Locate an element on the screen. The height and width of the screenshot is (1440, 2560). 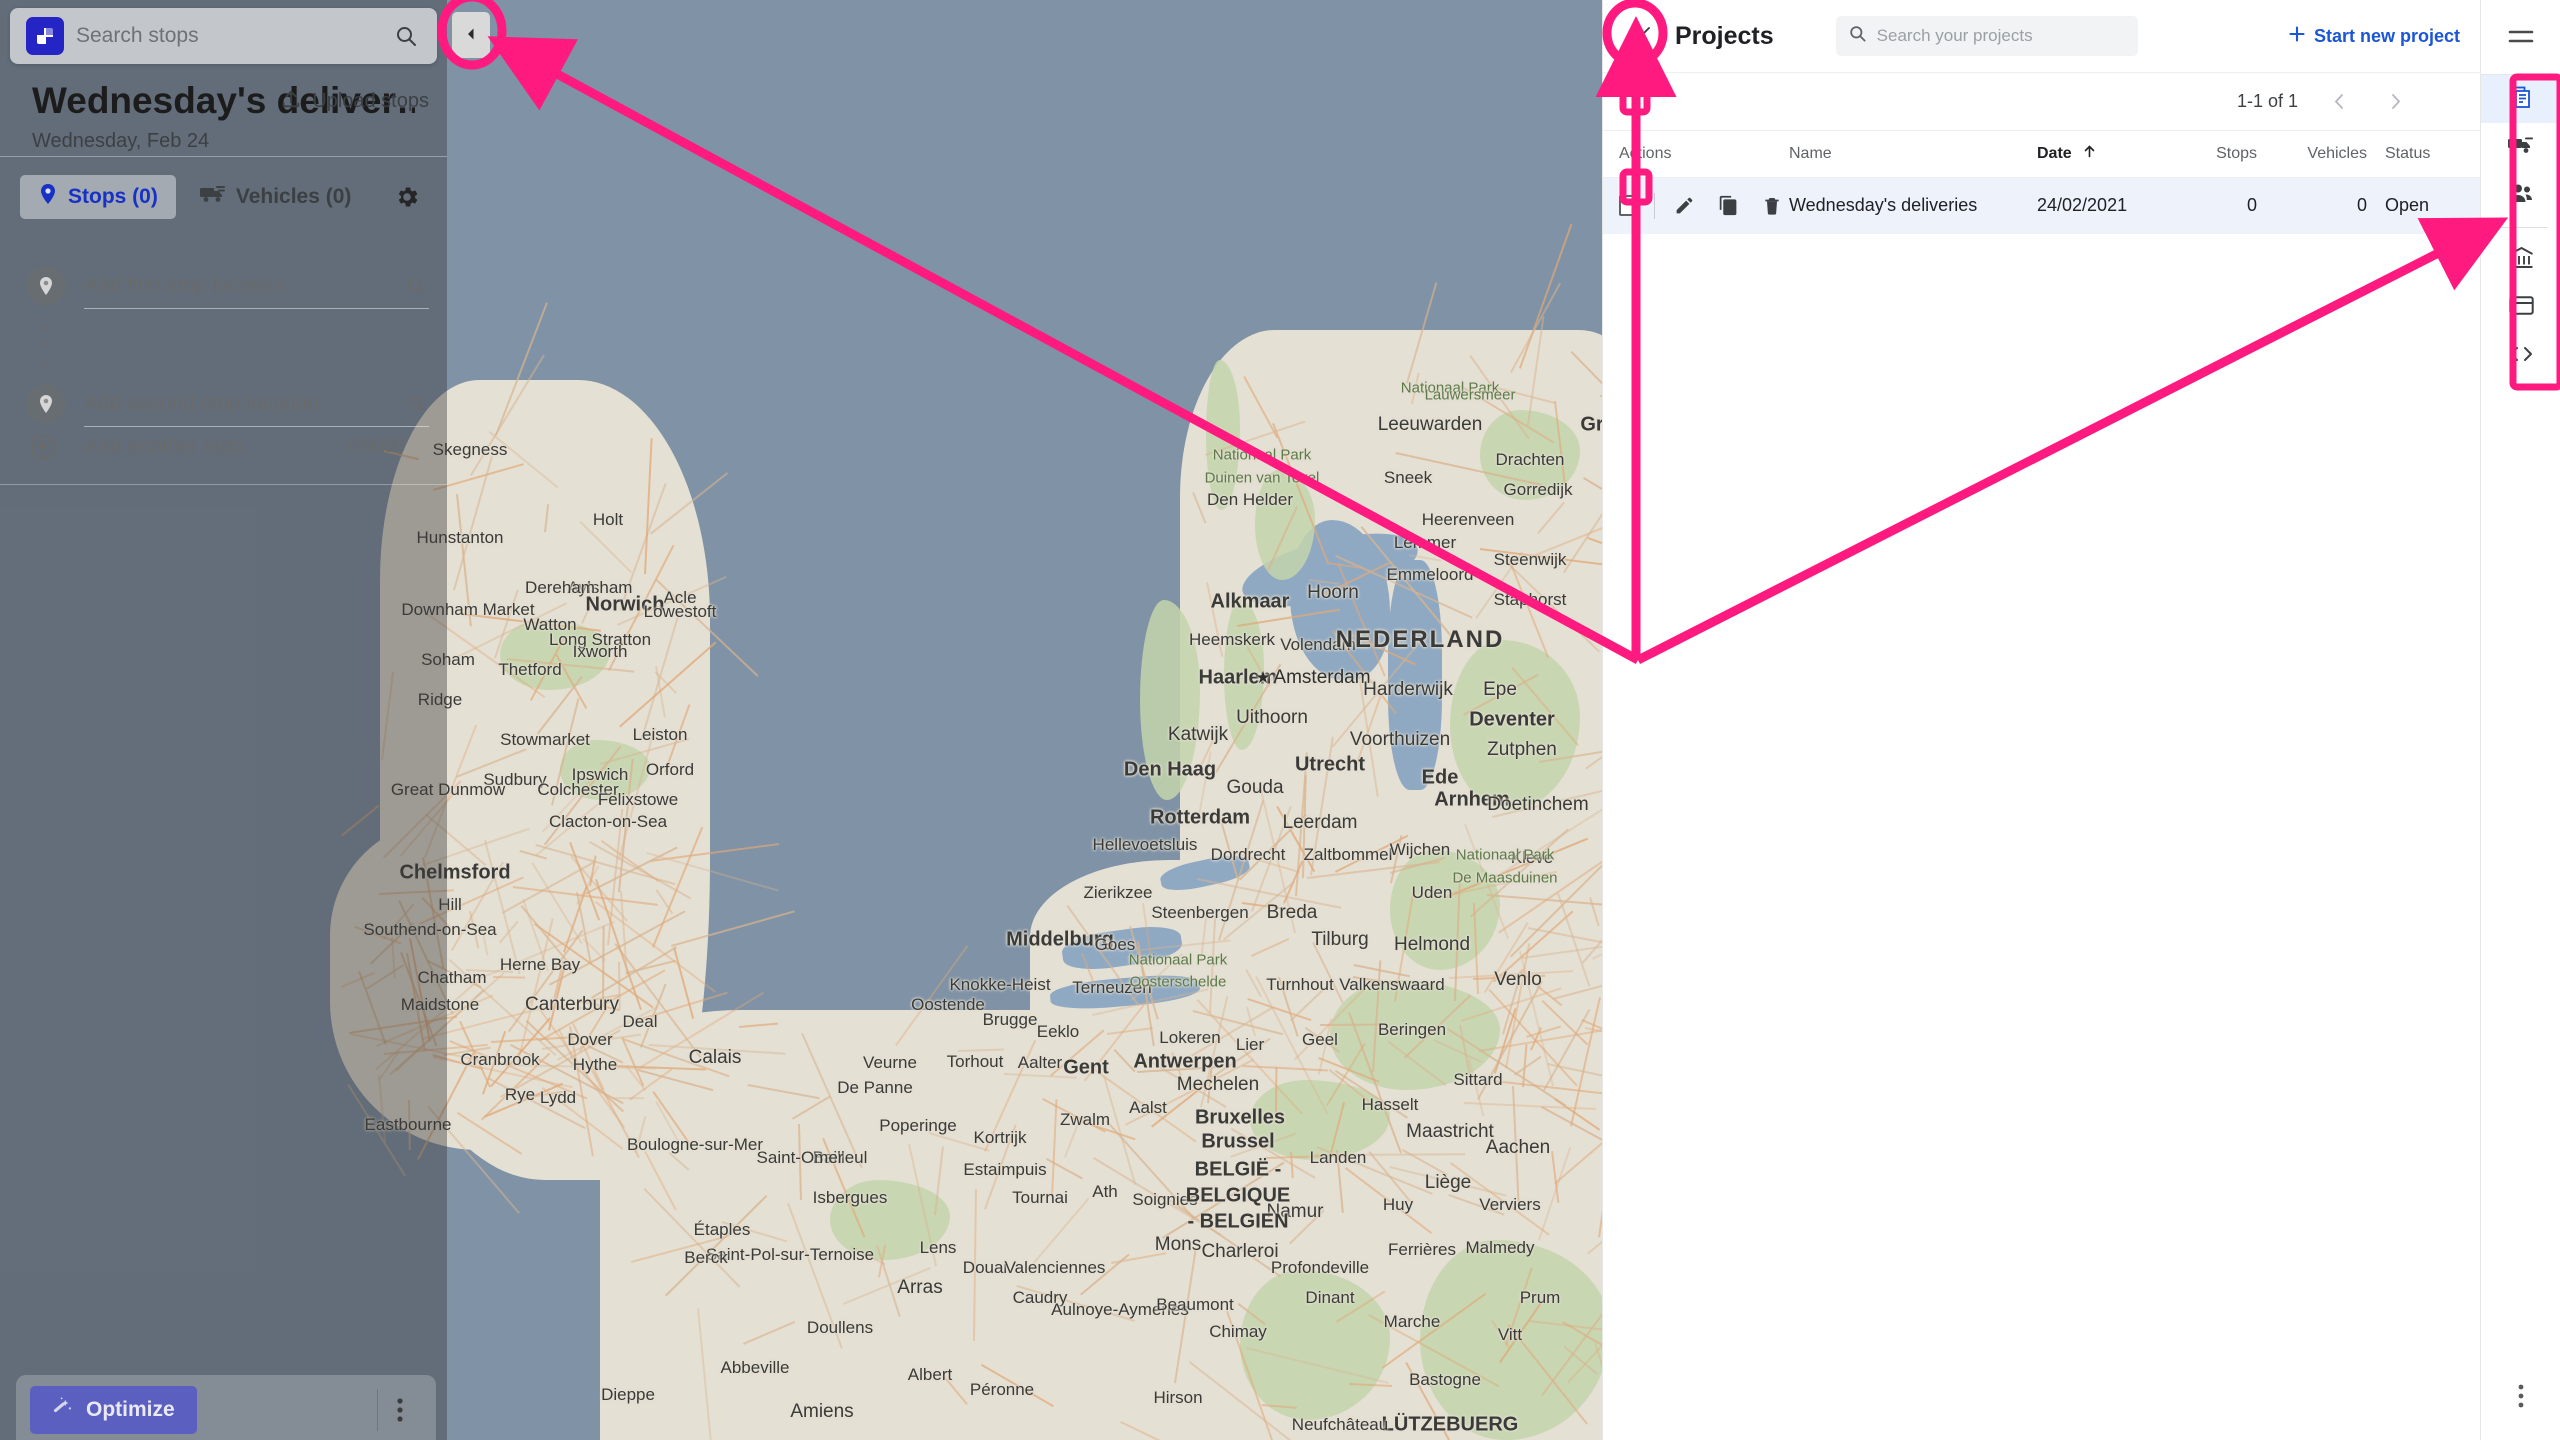
collapse-sidebar-button is located at coordinates (471, 35).